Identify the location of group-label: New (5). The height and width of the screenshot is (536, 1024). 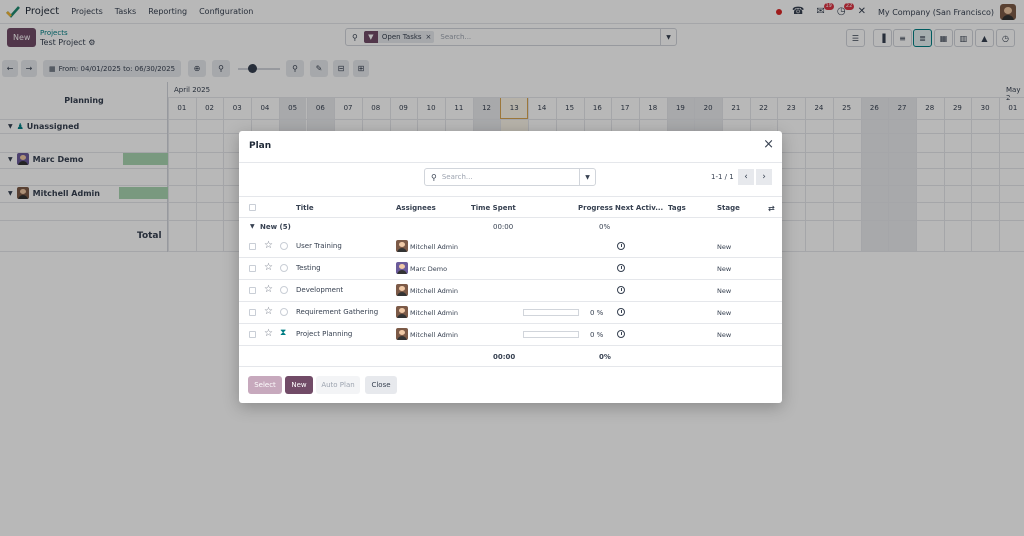
(275, 227).